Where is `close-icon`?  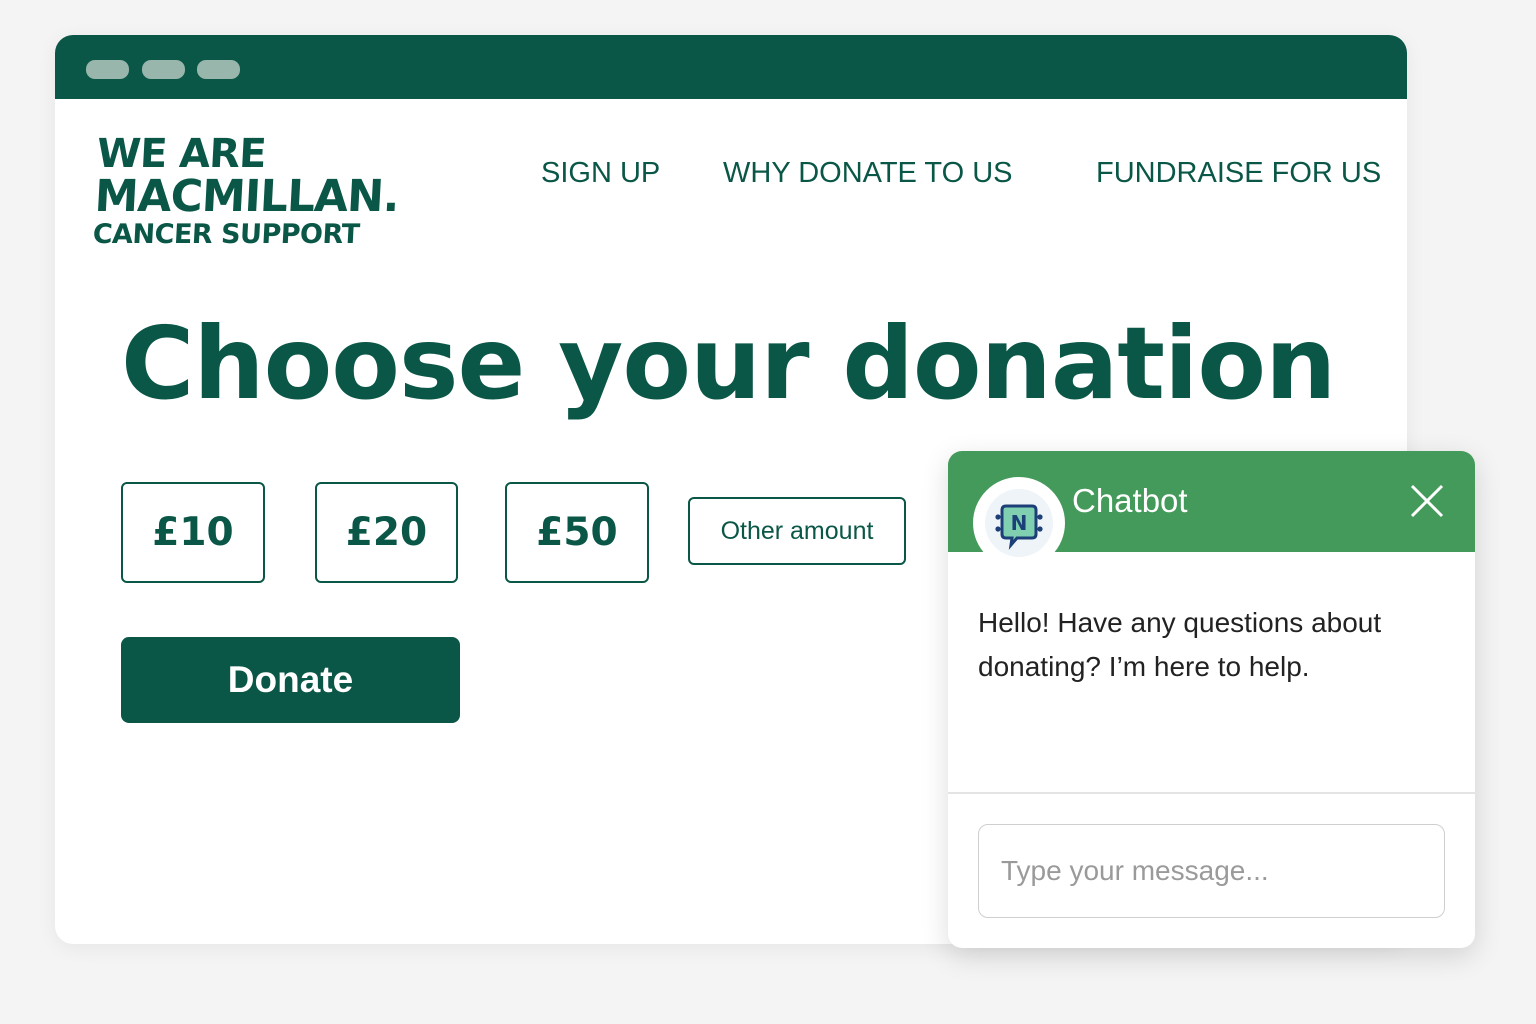 close-icon is located at coordinates (1427, 501).